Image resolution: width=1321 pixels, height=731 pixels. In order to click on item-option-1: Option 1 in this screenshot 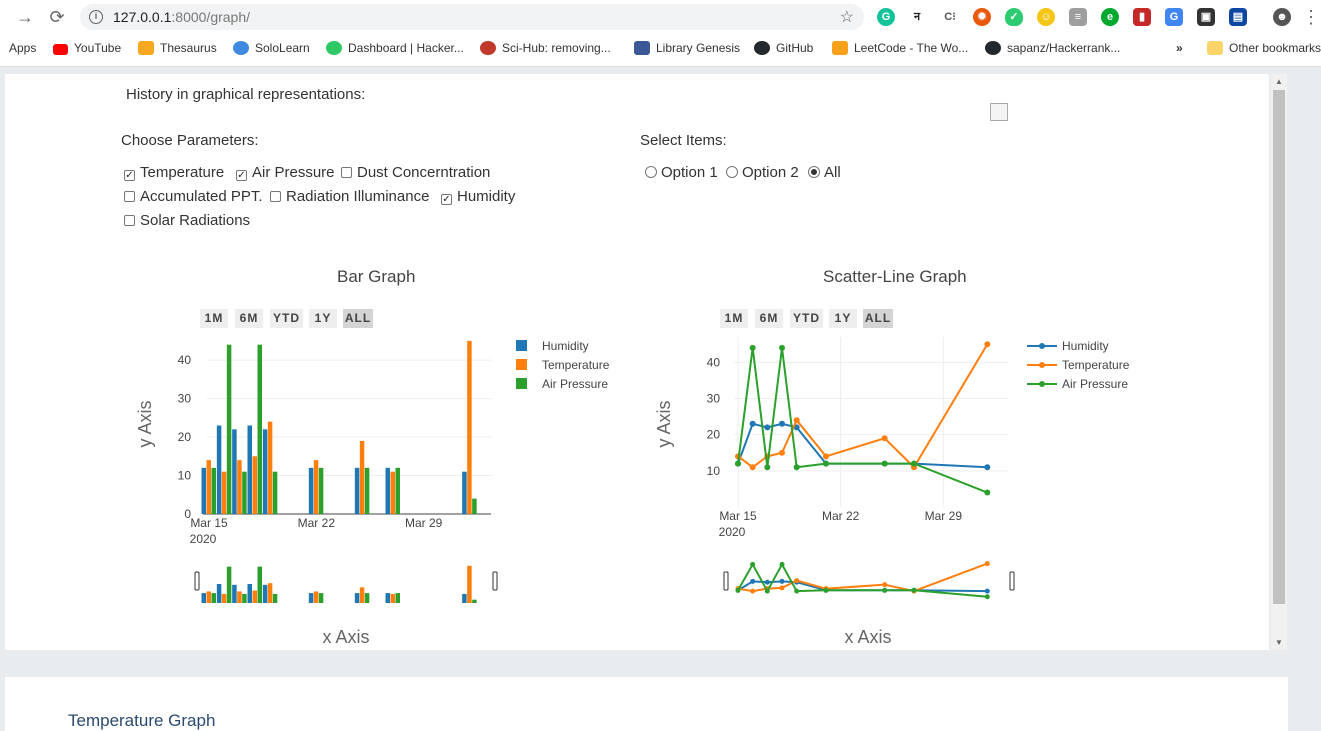, I will do `click(681, 172)`.